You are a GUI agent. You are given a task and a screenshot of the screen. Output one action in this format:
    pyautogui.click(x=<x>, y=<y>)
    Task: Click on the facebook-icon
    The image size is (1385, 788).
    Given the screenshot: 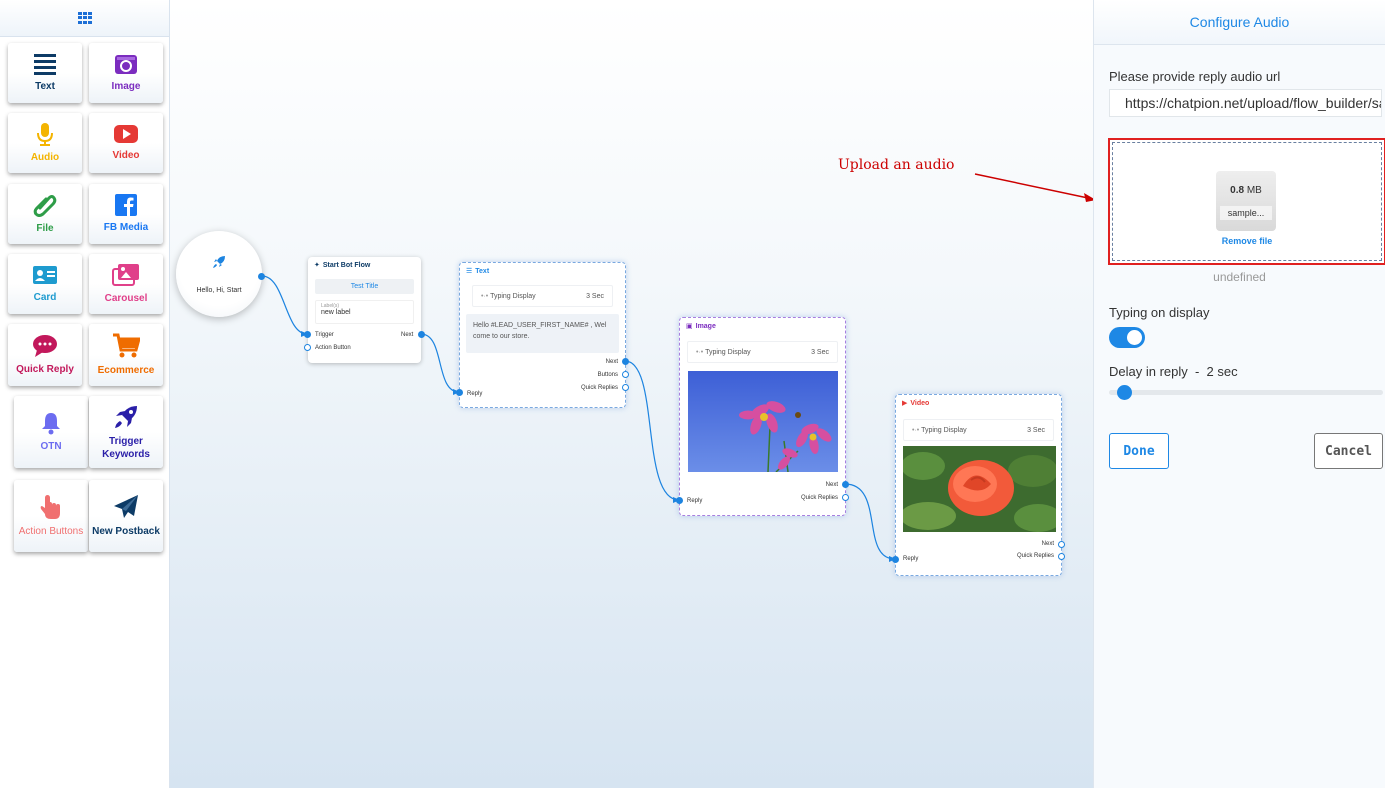 What is the action you would take?
    pyautogui.click(x=126, y=205)
    